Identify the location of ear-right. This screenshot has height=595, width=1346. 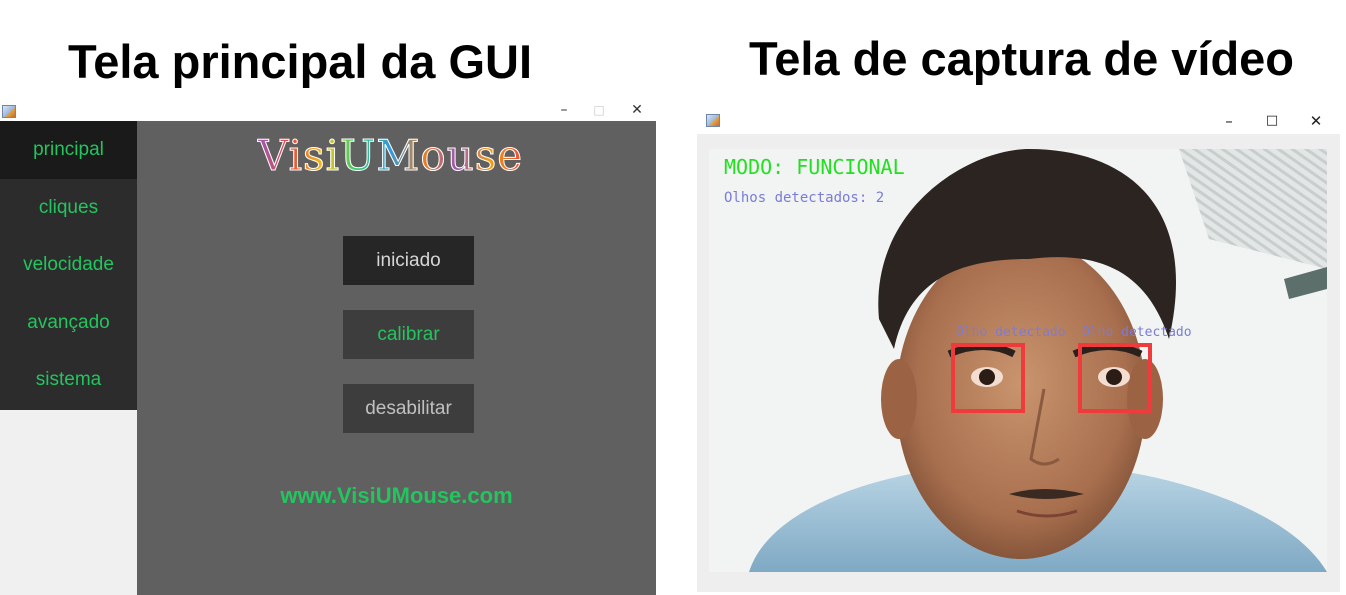
(1145, 399).